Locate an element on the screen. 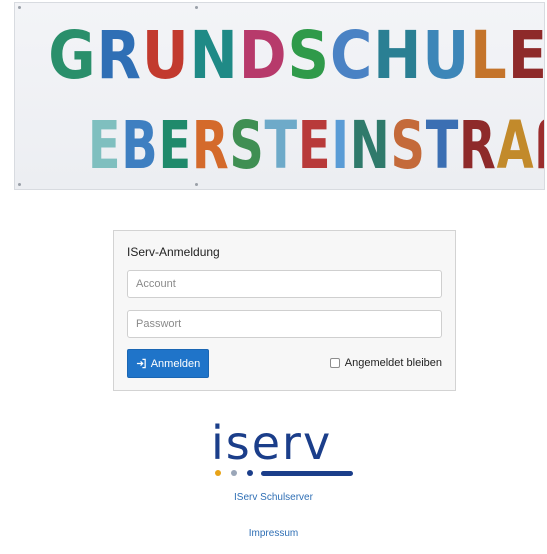 The width and height of the screenshot is (547, 554). login-button-label: Anmelden is located at coordinates (175, 363).